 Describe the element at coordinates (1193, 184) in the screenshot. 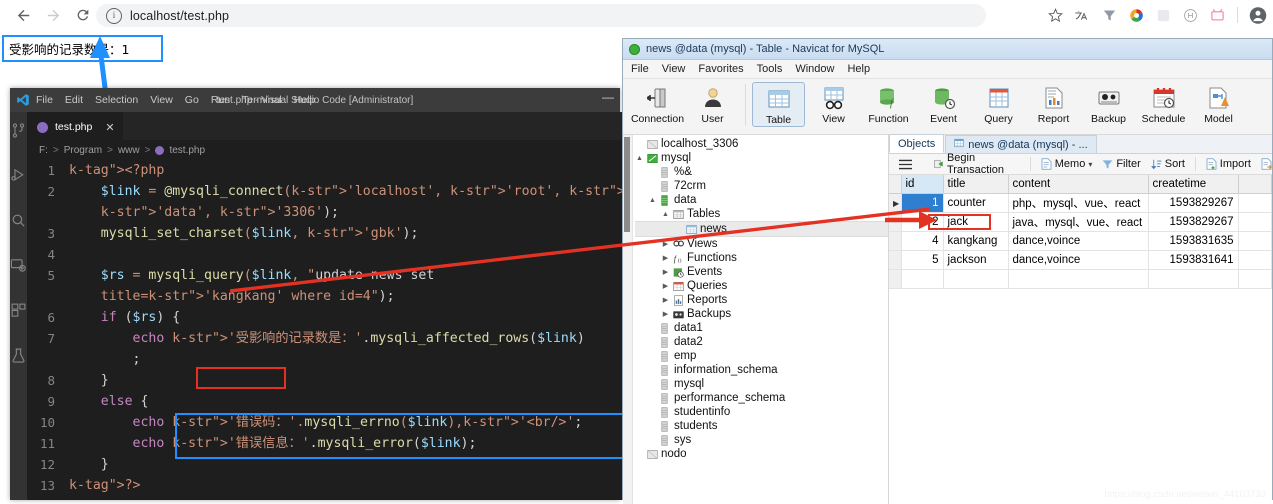

I see `column-header-createtime: createtime` at that location.